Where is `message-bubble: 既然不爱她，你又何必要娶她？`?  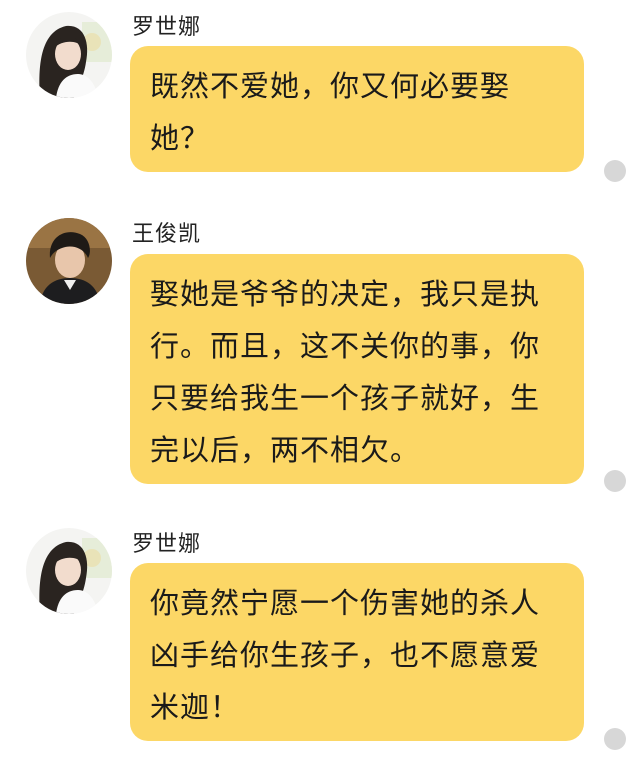
message-bubble: 既然不爱她，你又何必要娶她？ is located at coordinates (357, 109).